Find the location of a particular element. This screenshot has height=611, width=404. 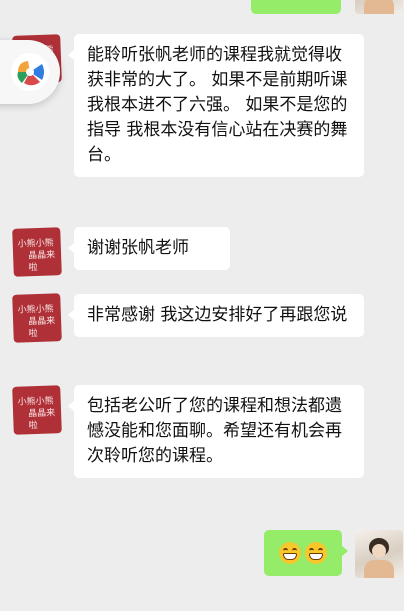

message-text: 包括老公听了您的课程和想法都遗憾没能和您面聊。希望还有机会再次聆听您的课程。 is located at coordinates (214, 431).